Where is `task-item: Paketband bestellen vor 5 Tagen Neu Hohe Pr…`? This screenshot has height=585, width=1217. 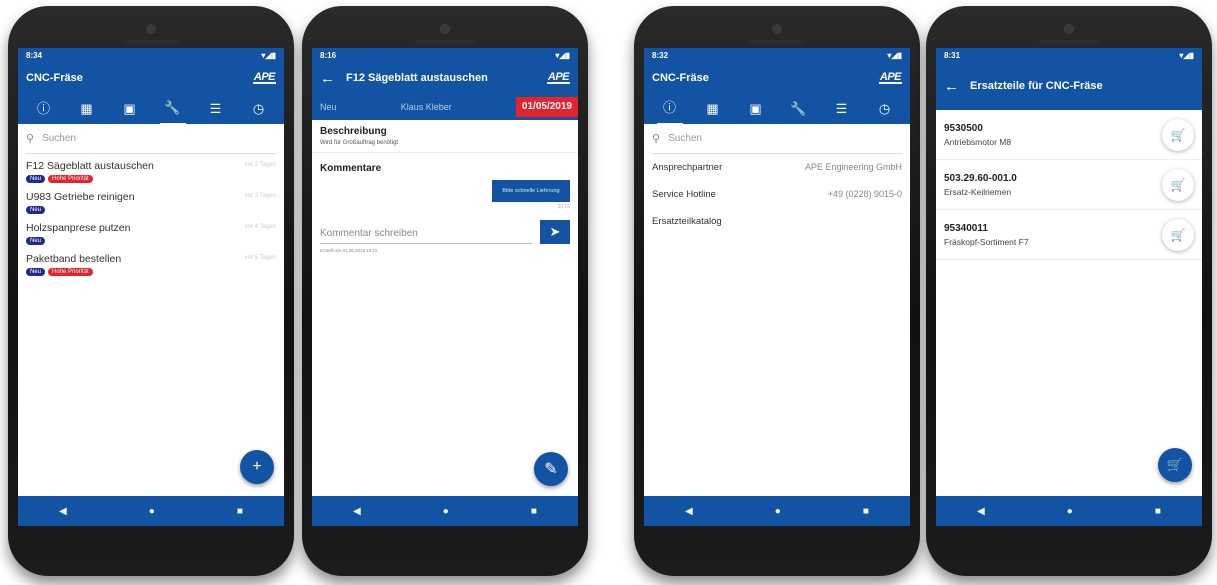 task-item: Paketband bestellen vor 5 Tagen Neu Hohe Pr… is located at coordinates (151, 262).